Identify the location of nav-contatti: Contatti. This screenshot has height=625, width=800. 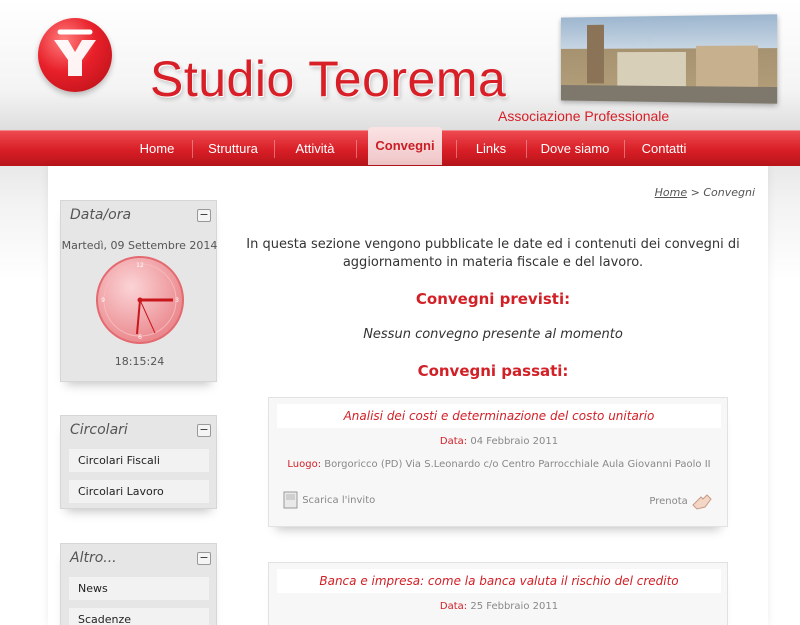
(664, 149).